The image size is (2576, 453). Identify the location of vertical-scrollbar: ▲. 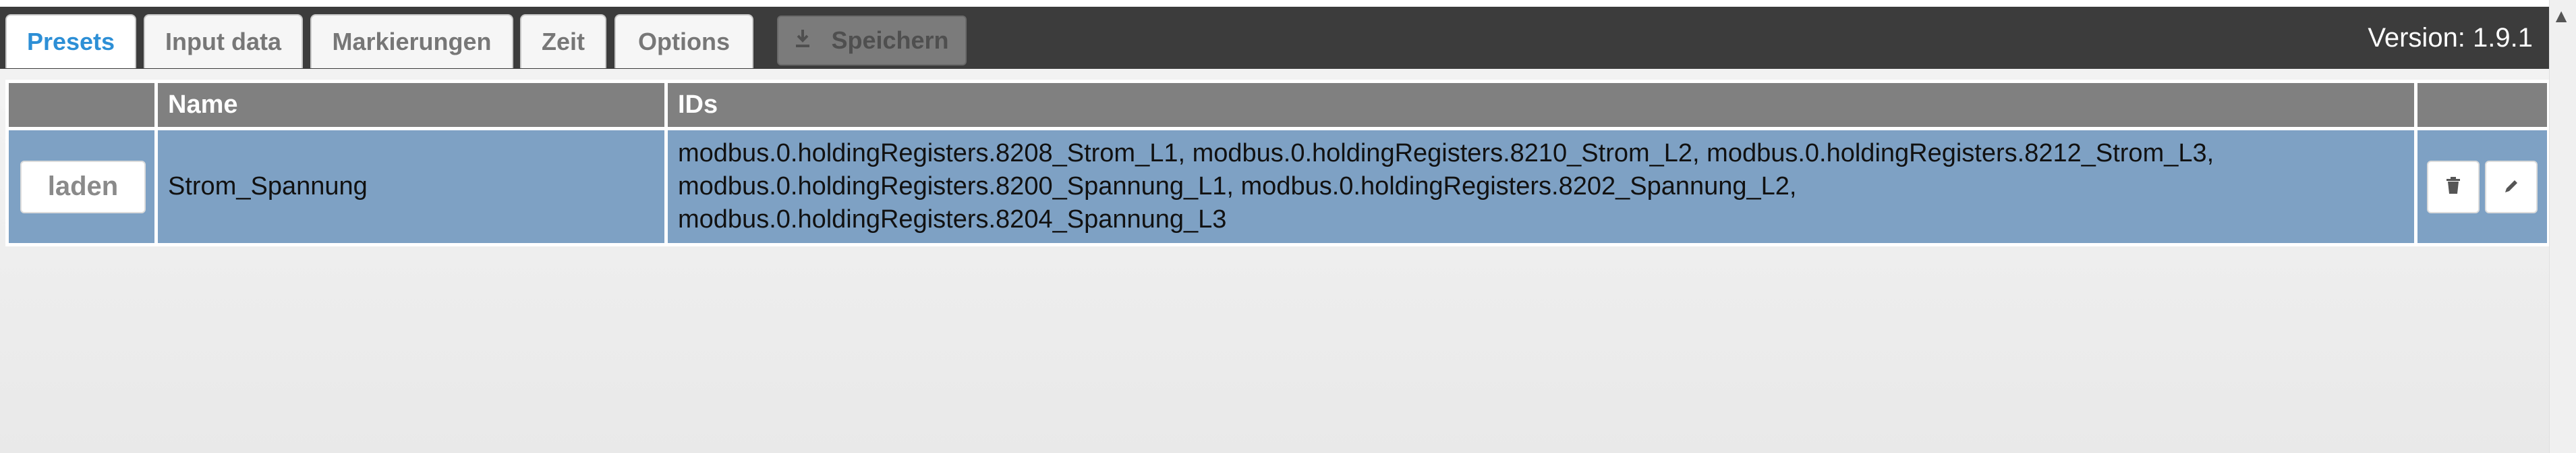
(2562, 226).